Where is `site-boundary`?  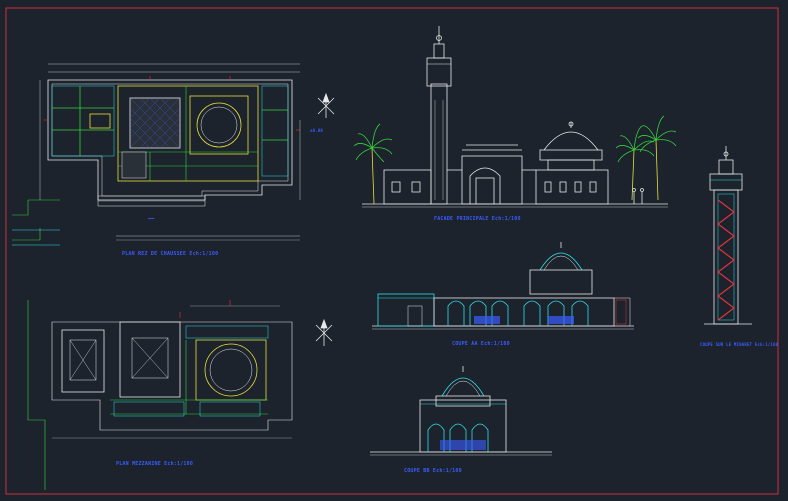 site-boundary is located at coordinates (36, 344).